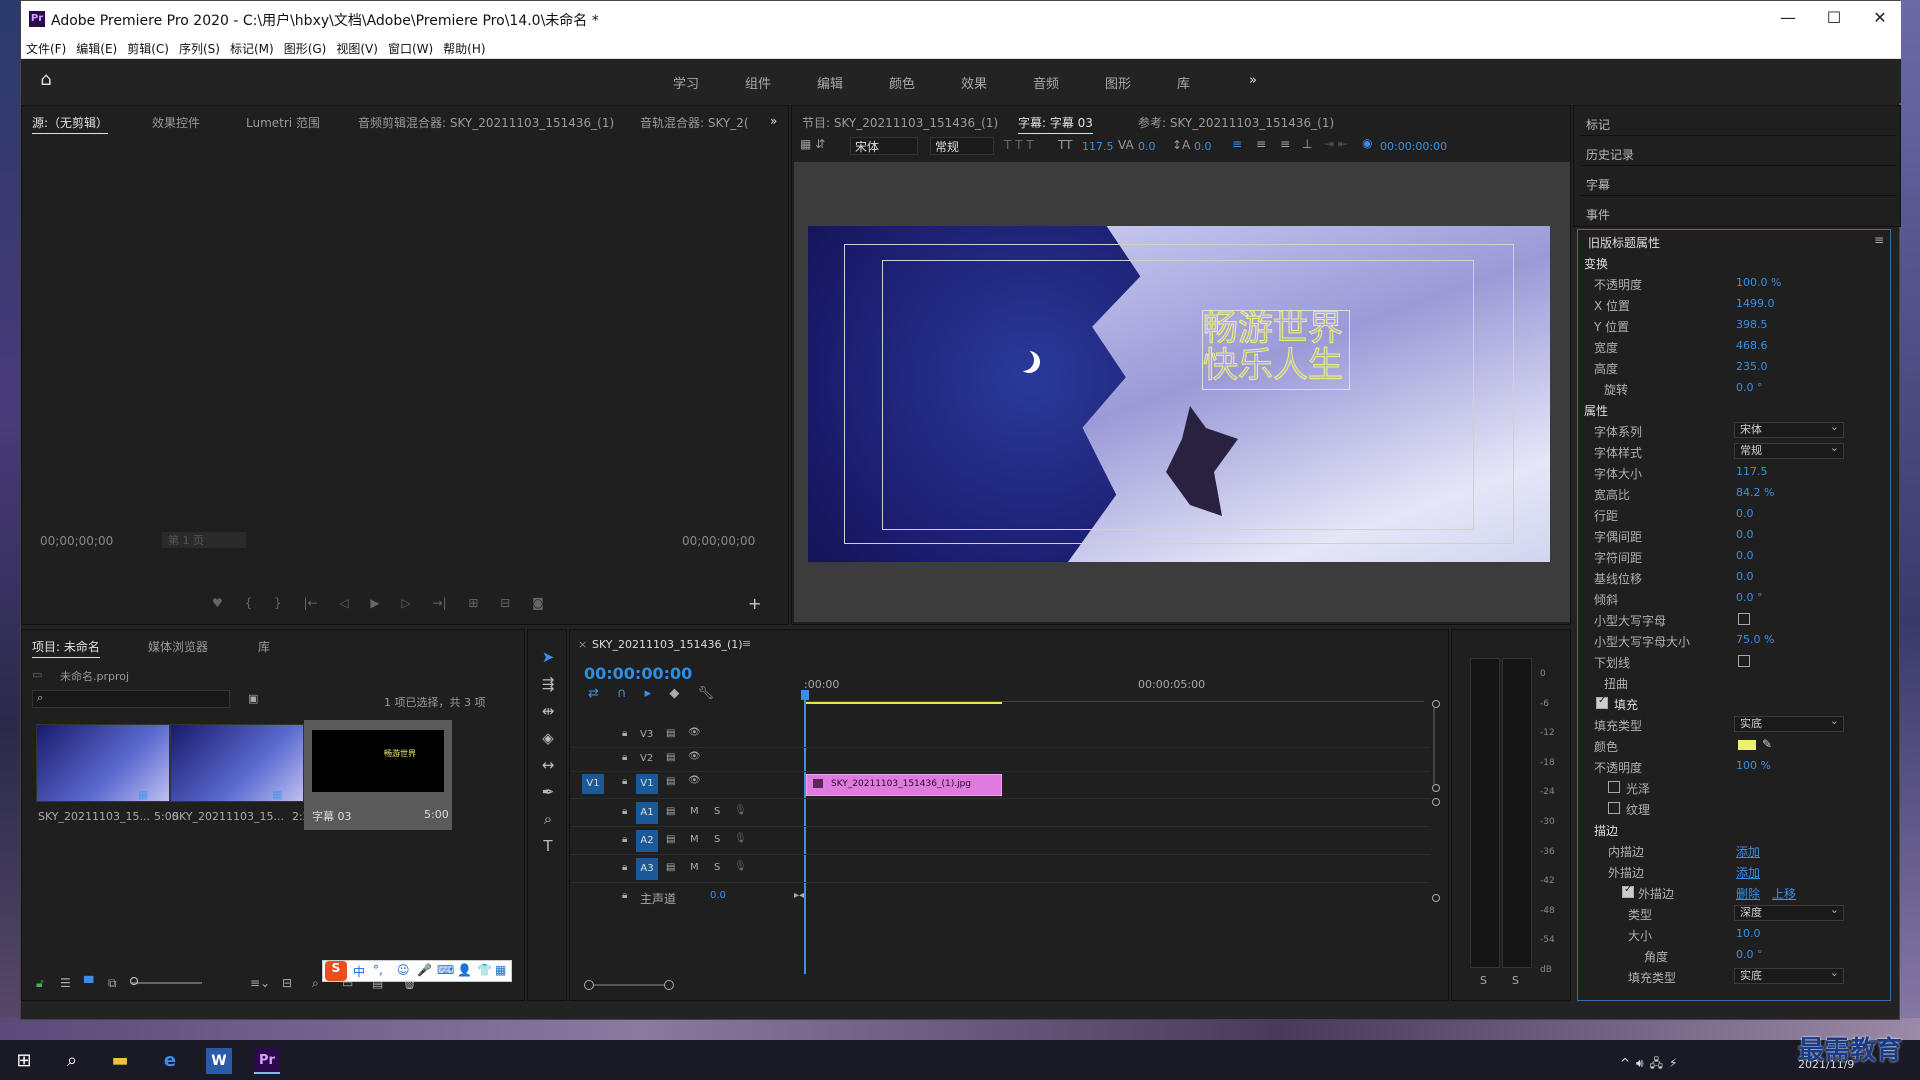 This screenshot has height=1080, width=1920. What do you see at coordinates (1744, 661) in the screenshot?
I see `underline-checkbox` at bounding box center [1744, 661].